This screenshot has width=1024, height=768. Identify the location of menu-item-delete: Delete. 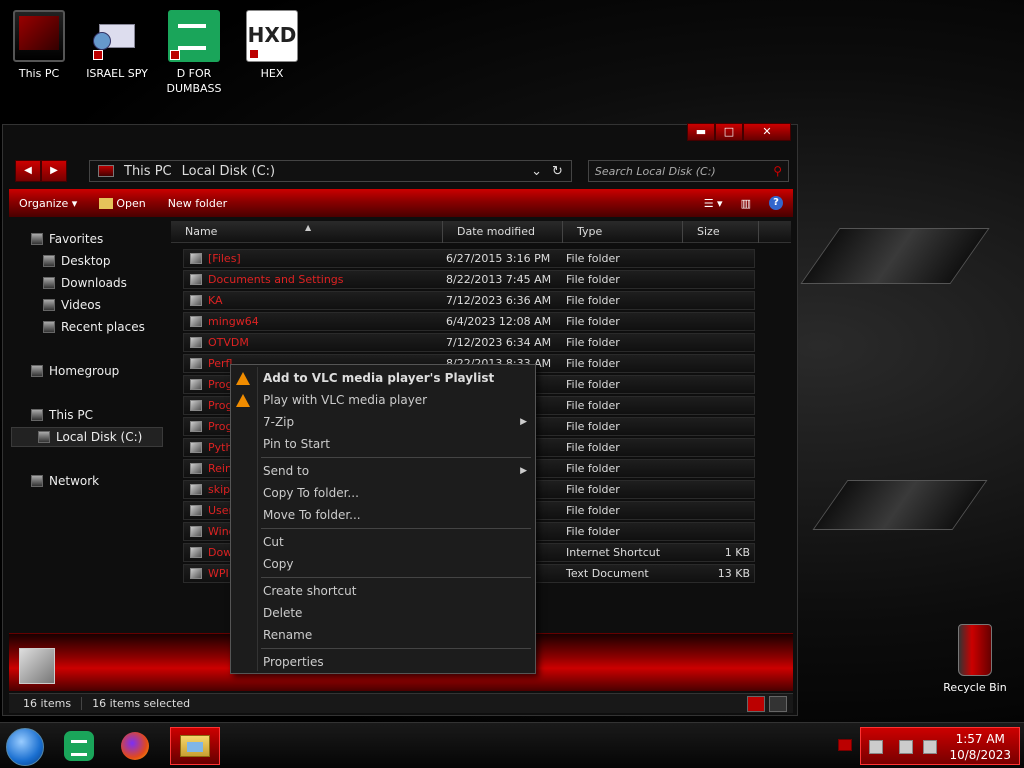
(383, 613).